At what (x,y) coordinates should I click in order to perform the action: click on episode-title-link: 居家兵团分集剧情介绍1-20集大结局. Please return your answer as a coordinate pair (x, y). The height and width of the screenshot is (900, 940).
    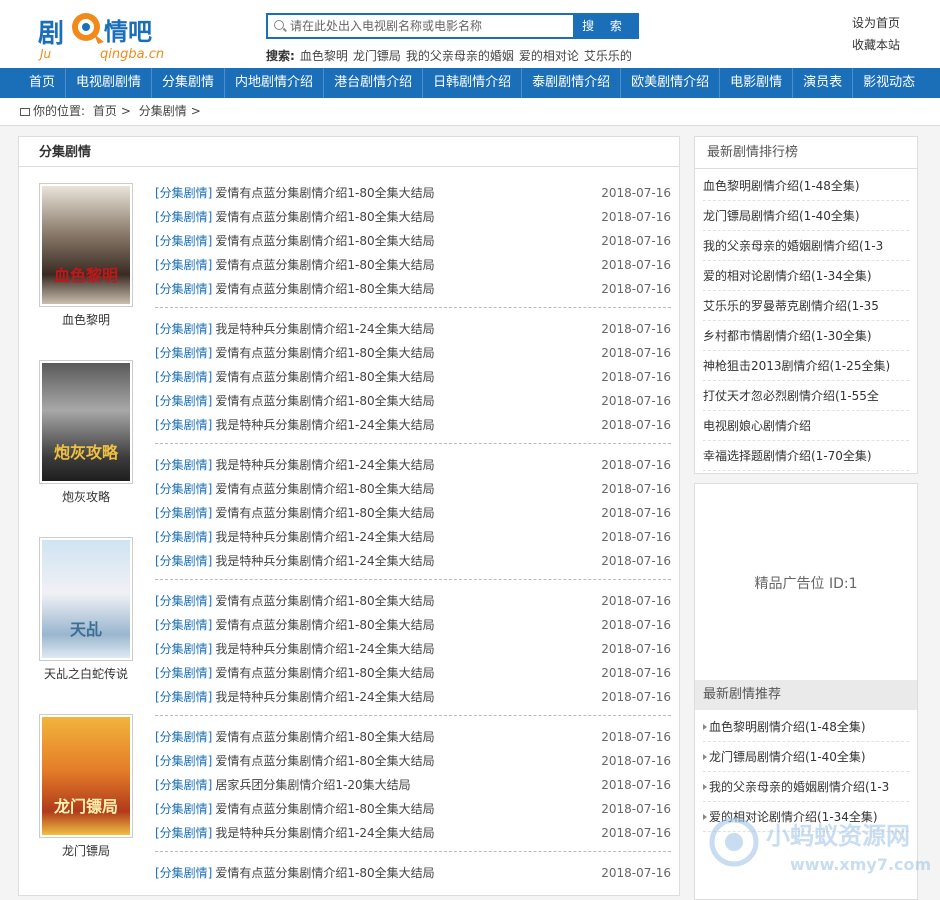
    Looking at the image, I should click on (312, 785).